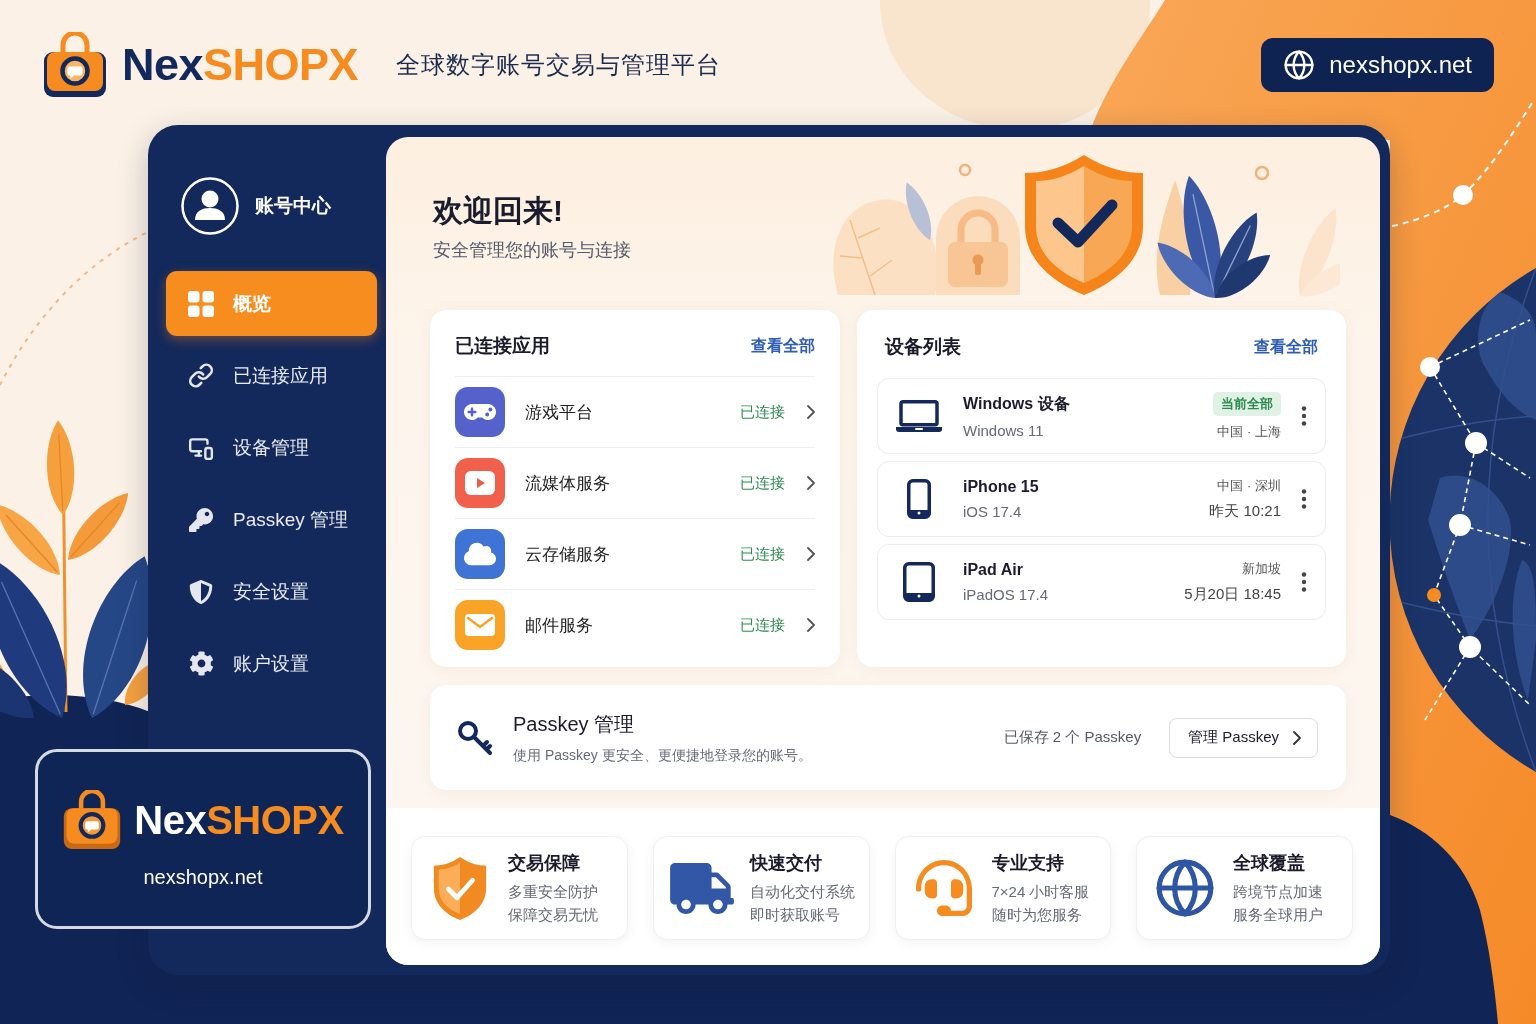 The height and width of the screenshot is (1024, 1536). I want to click on settings-icon, so click(201, 663).